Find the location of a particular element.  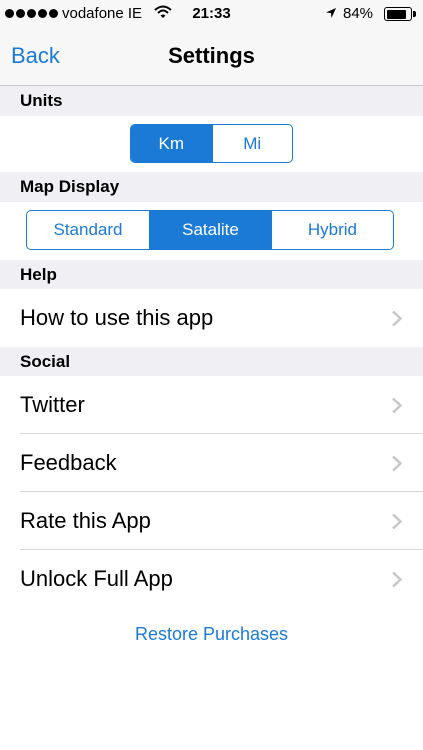

cell-label: How to use this app is located at coordinates (117, 317).